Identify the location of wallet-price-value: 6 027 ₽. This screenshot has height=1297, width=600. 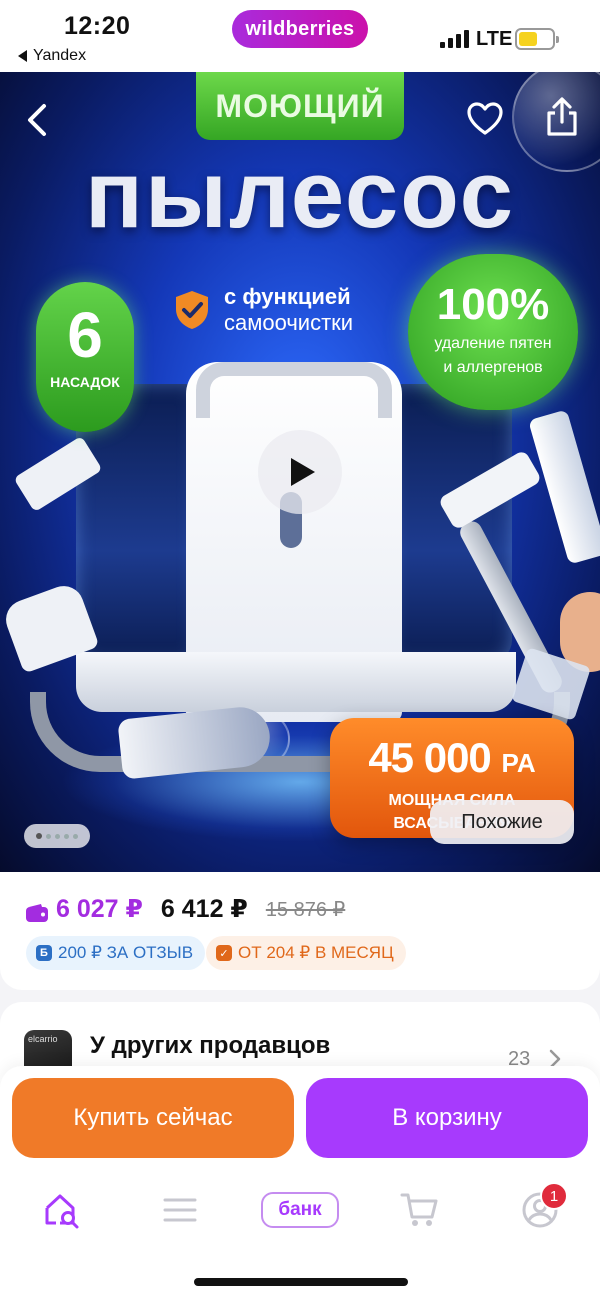
(99, 909).